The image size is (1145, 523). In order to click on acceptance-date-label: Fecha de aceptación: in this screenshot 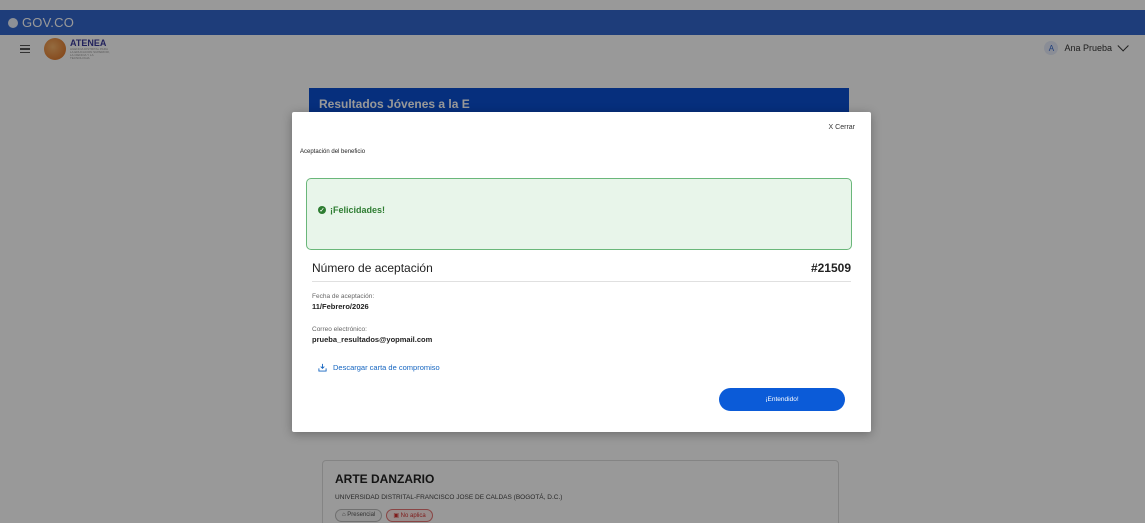, I will do `click(343, 296)`.